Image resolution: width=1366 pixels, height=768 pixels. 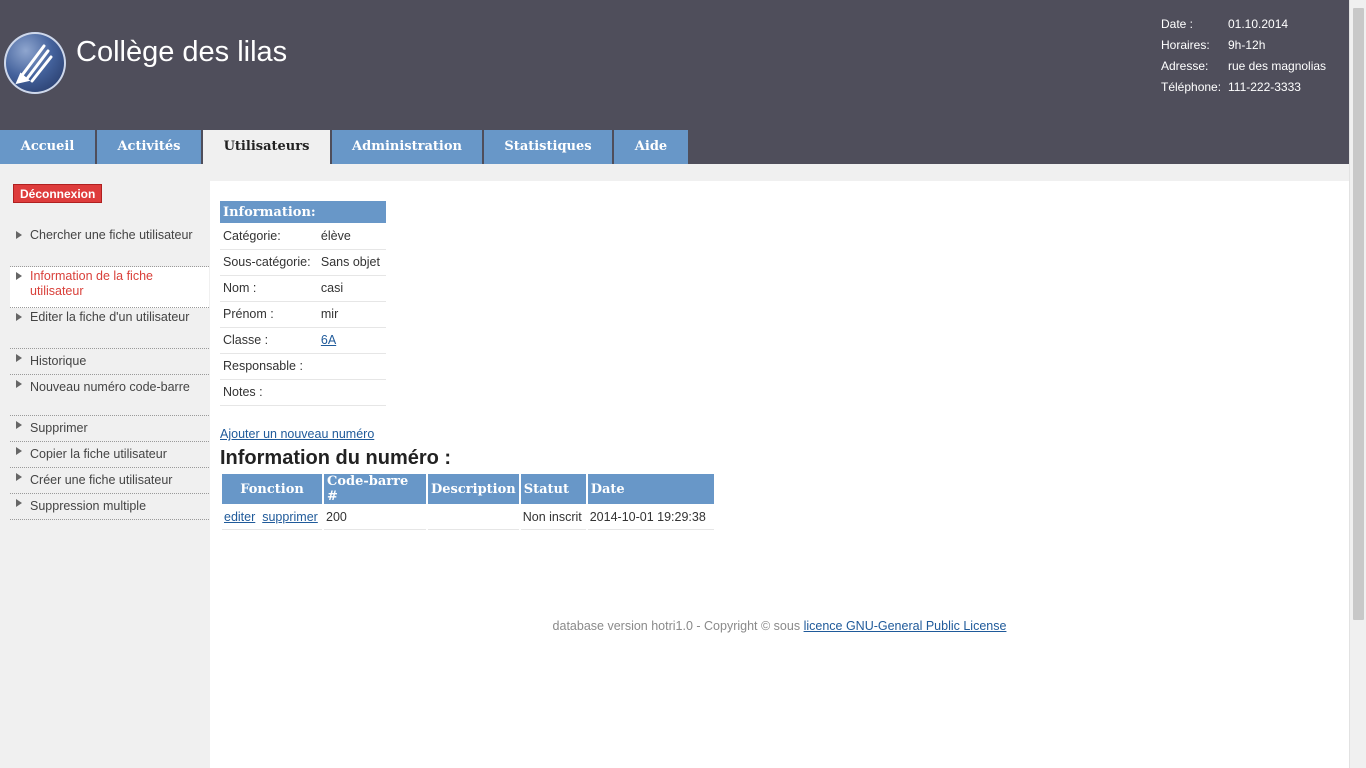 I want to click on info-address: Adresse: rue des magnolias, so click(x=1243, y=66).